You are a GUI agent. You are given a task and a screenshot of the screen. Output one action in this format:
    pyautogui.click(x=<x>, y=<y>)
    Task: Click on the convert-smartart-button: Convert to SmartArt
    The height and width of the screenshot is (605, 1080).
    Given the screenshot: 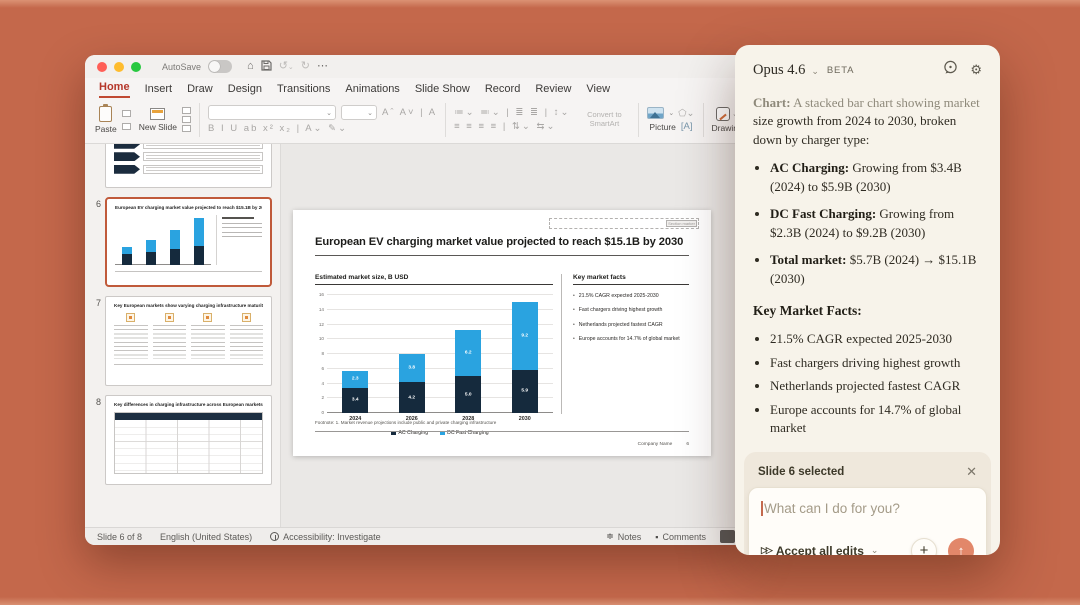 What is the action you would take?
    pyautogui.click(x=604, y=119)
    